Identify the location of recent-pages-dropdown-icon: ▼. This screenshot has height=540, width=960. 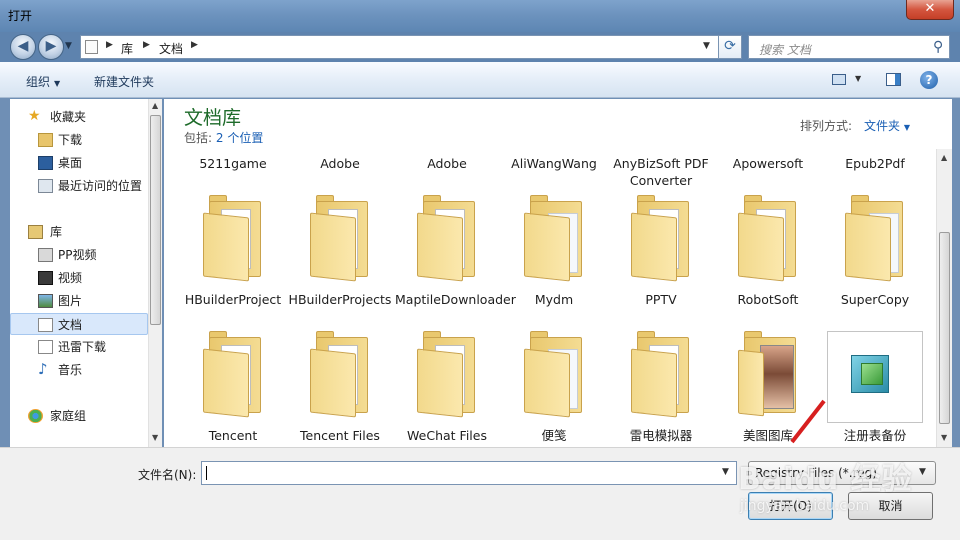
(68, 46).